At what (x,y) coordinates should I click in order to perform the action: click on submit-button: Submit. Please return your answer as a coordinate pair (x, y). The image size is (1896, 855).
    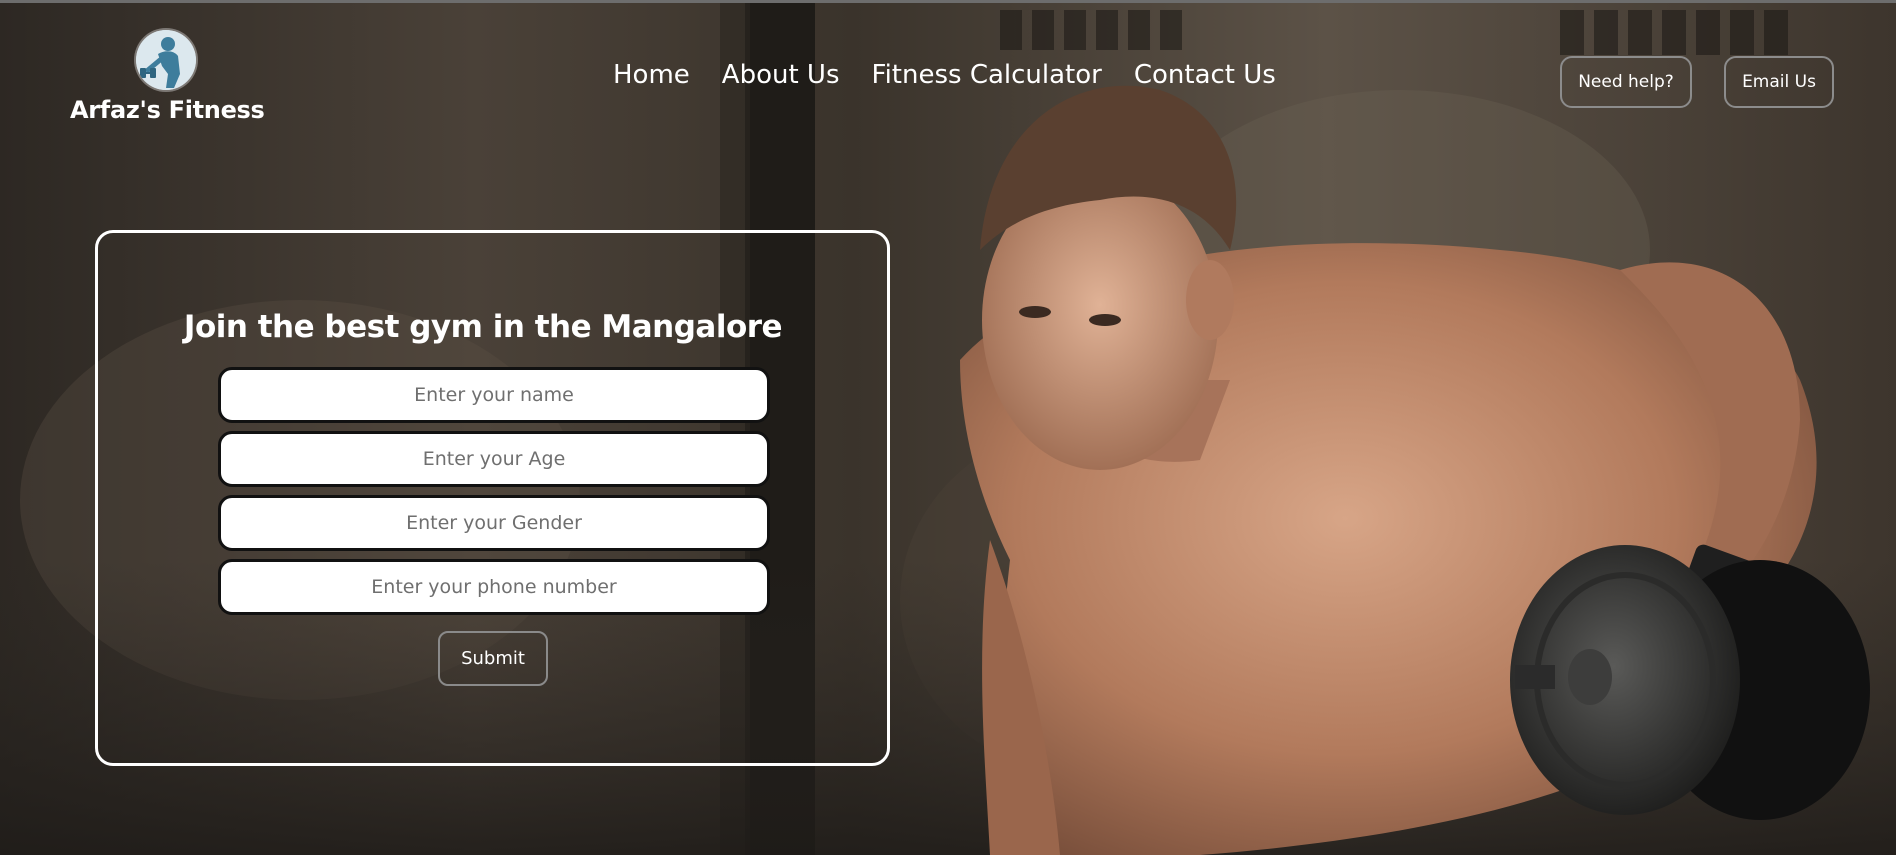
    Looking at the image, I should click on (493, 658).